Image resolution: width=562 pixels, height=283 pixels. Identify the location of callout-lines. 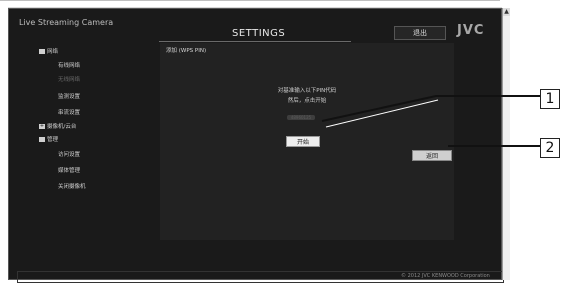
(430, 121).